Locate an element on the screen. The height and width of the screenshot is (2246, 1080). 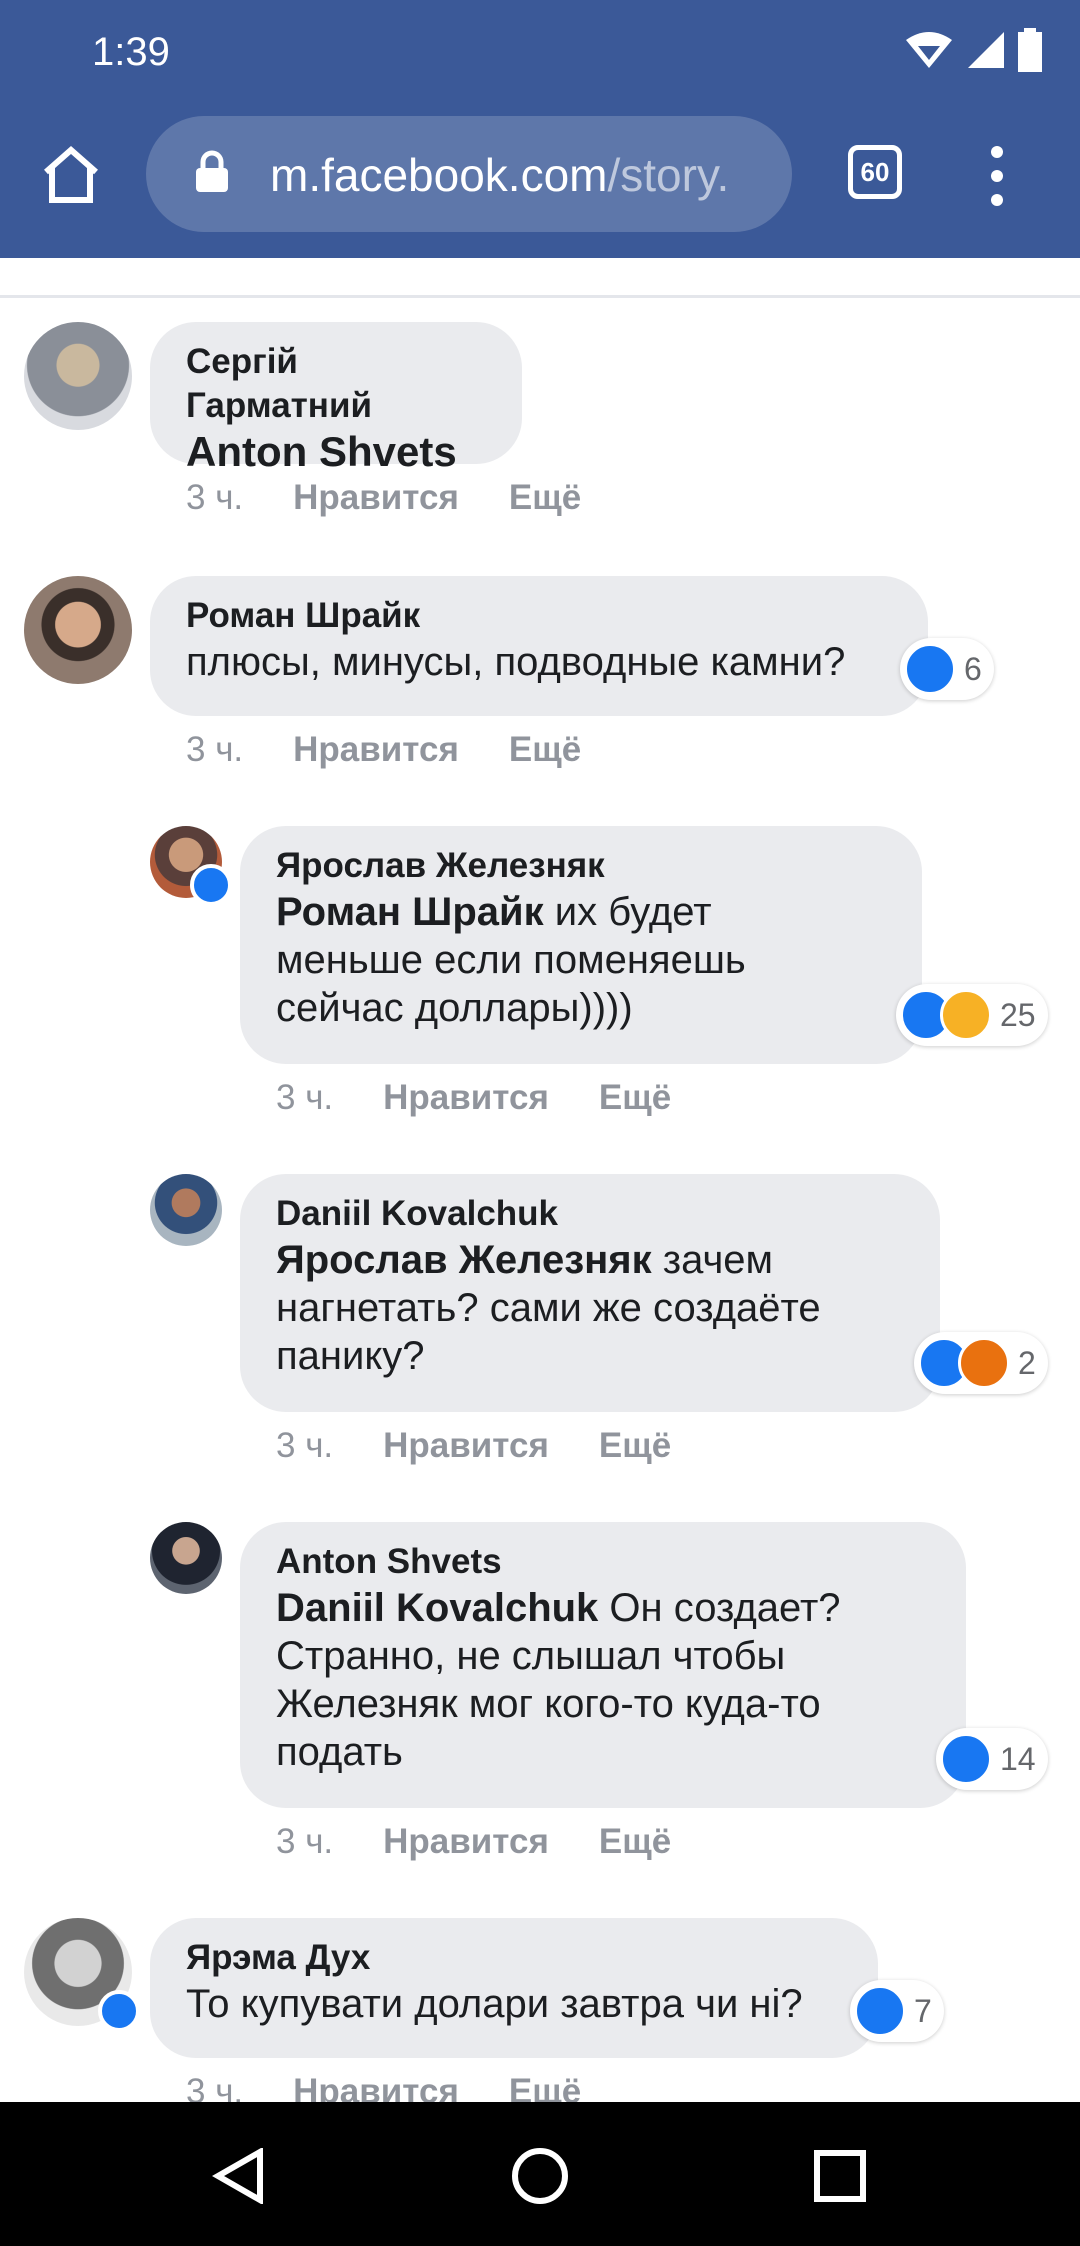
reactions-summary: 6 is located at coordinates (947, 669).